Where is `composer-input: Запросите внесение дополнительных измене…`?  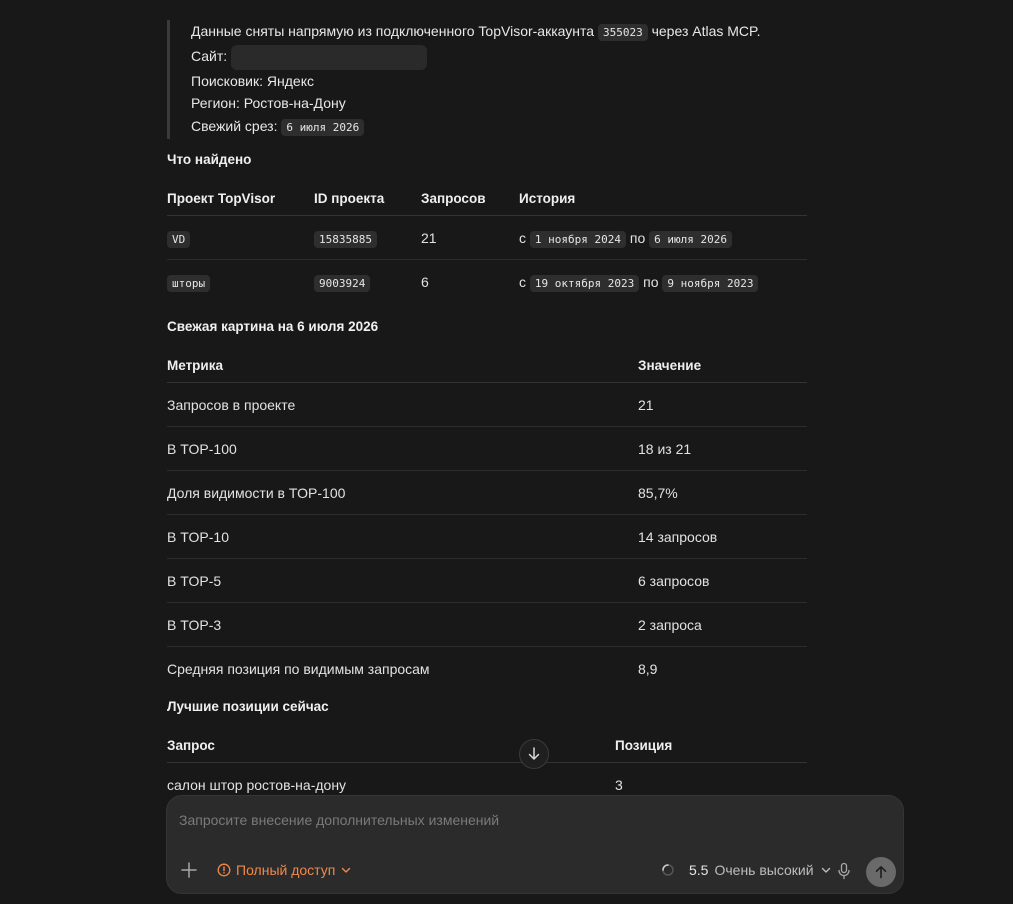
composer-input: Запросите внесение дополнительных измене… is located at coordinates (339, 820).